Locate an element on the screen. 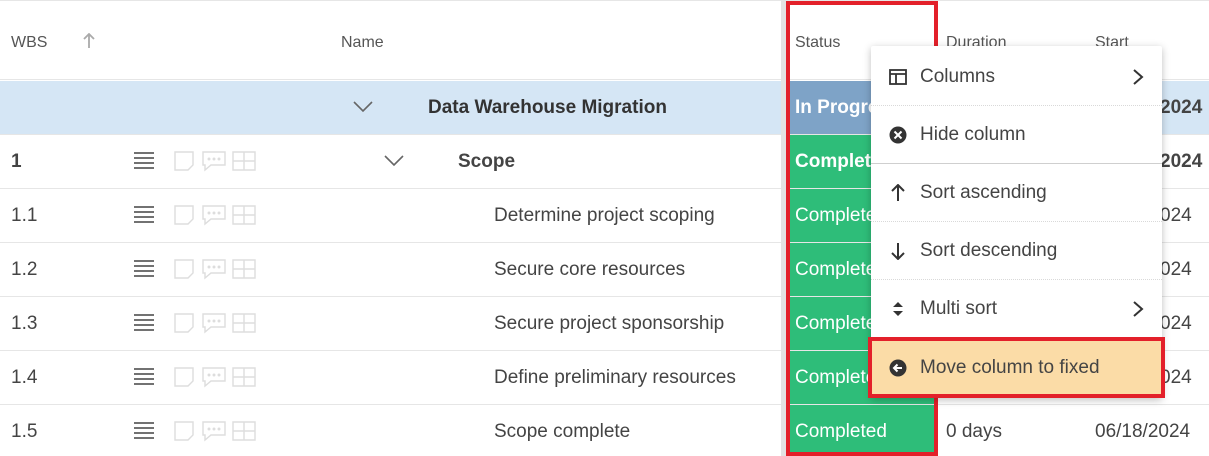 This screenshot has width=1209, height=456. menu-item-sort-ascending: Sort ascending is located at coordinates (1016, 193).